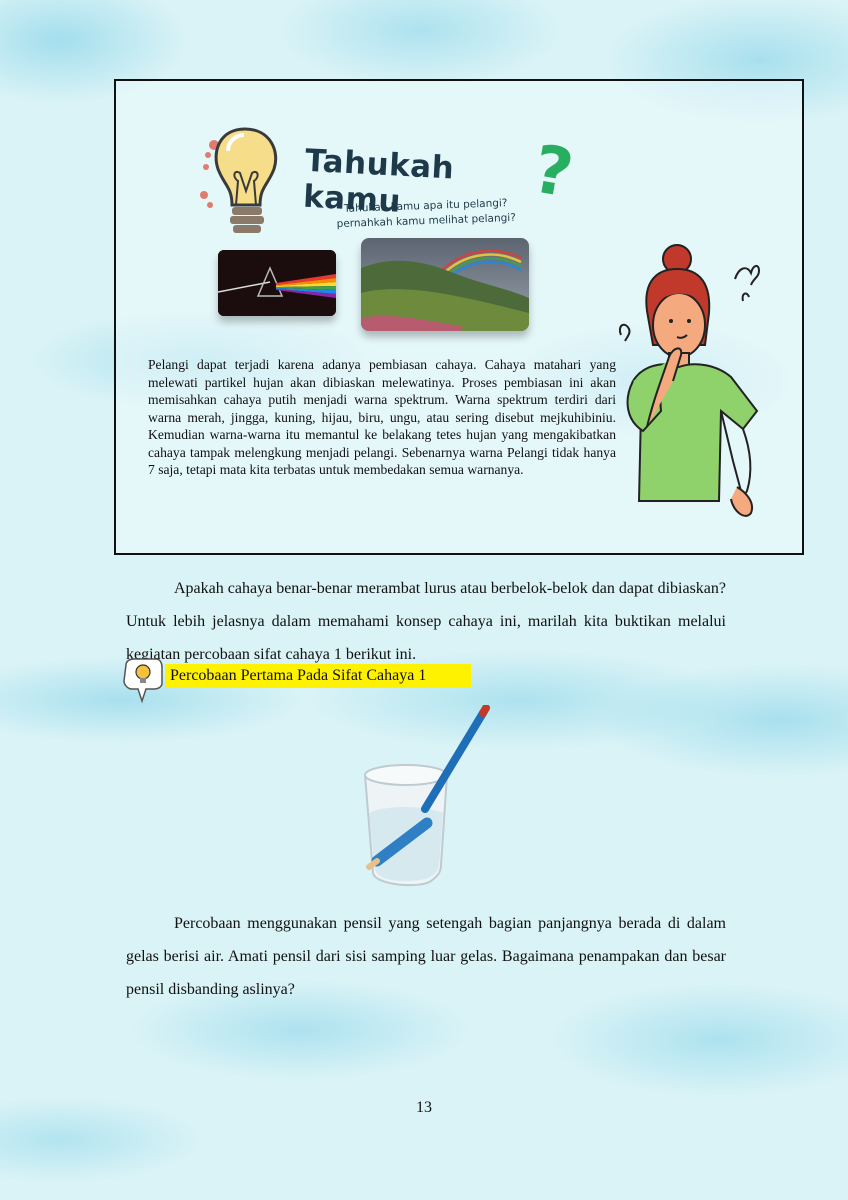  Describe the element at coordinates (318, 676) in the screenshot. I see `section-heading: Percobaan Pertama Pada Sifat Cahaya 1` at that location.